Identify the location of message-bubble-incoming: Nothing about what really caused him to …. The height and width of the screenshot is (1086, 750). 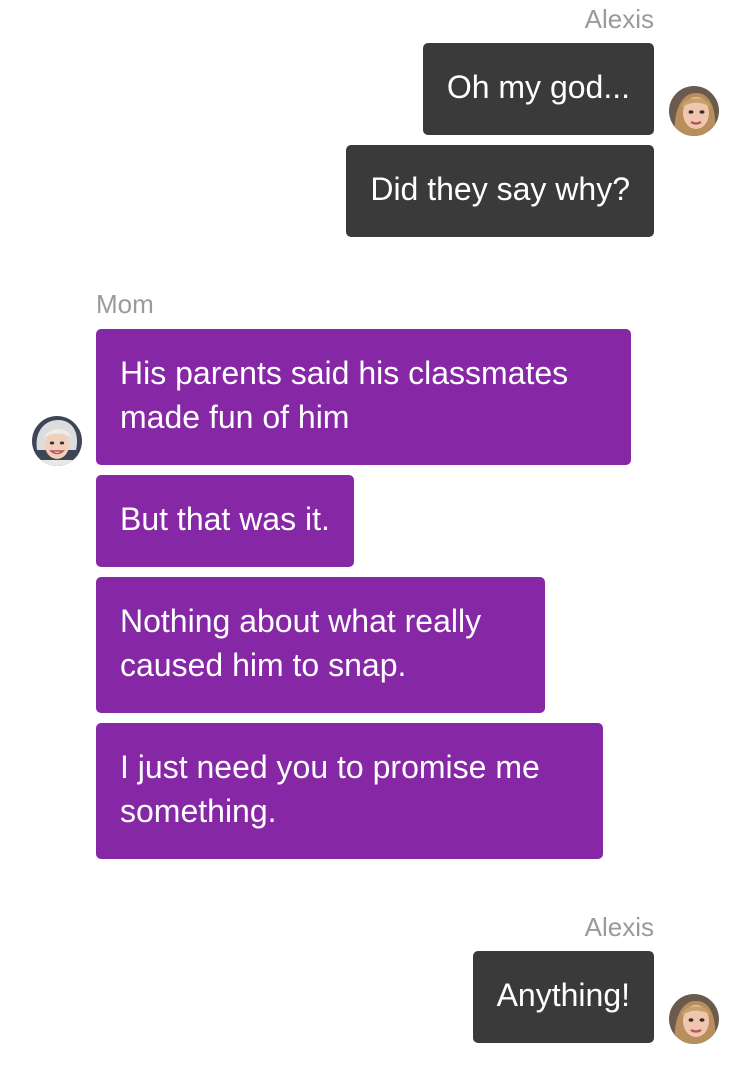
(320, 645).